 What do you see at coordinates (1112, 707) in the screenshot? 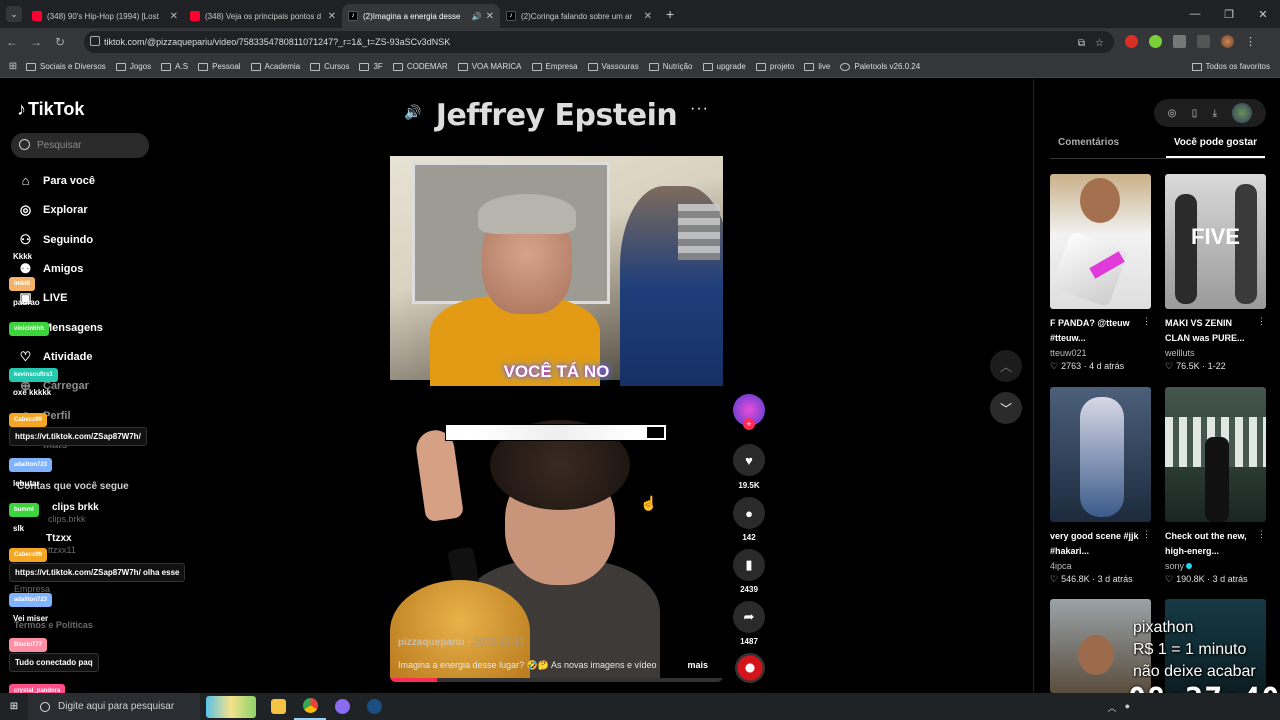
I see `tray-chevron-icon: ︿` at bounding box center [1112, 707].